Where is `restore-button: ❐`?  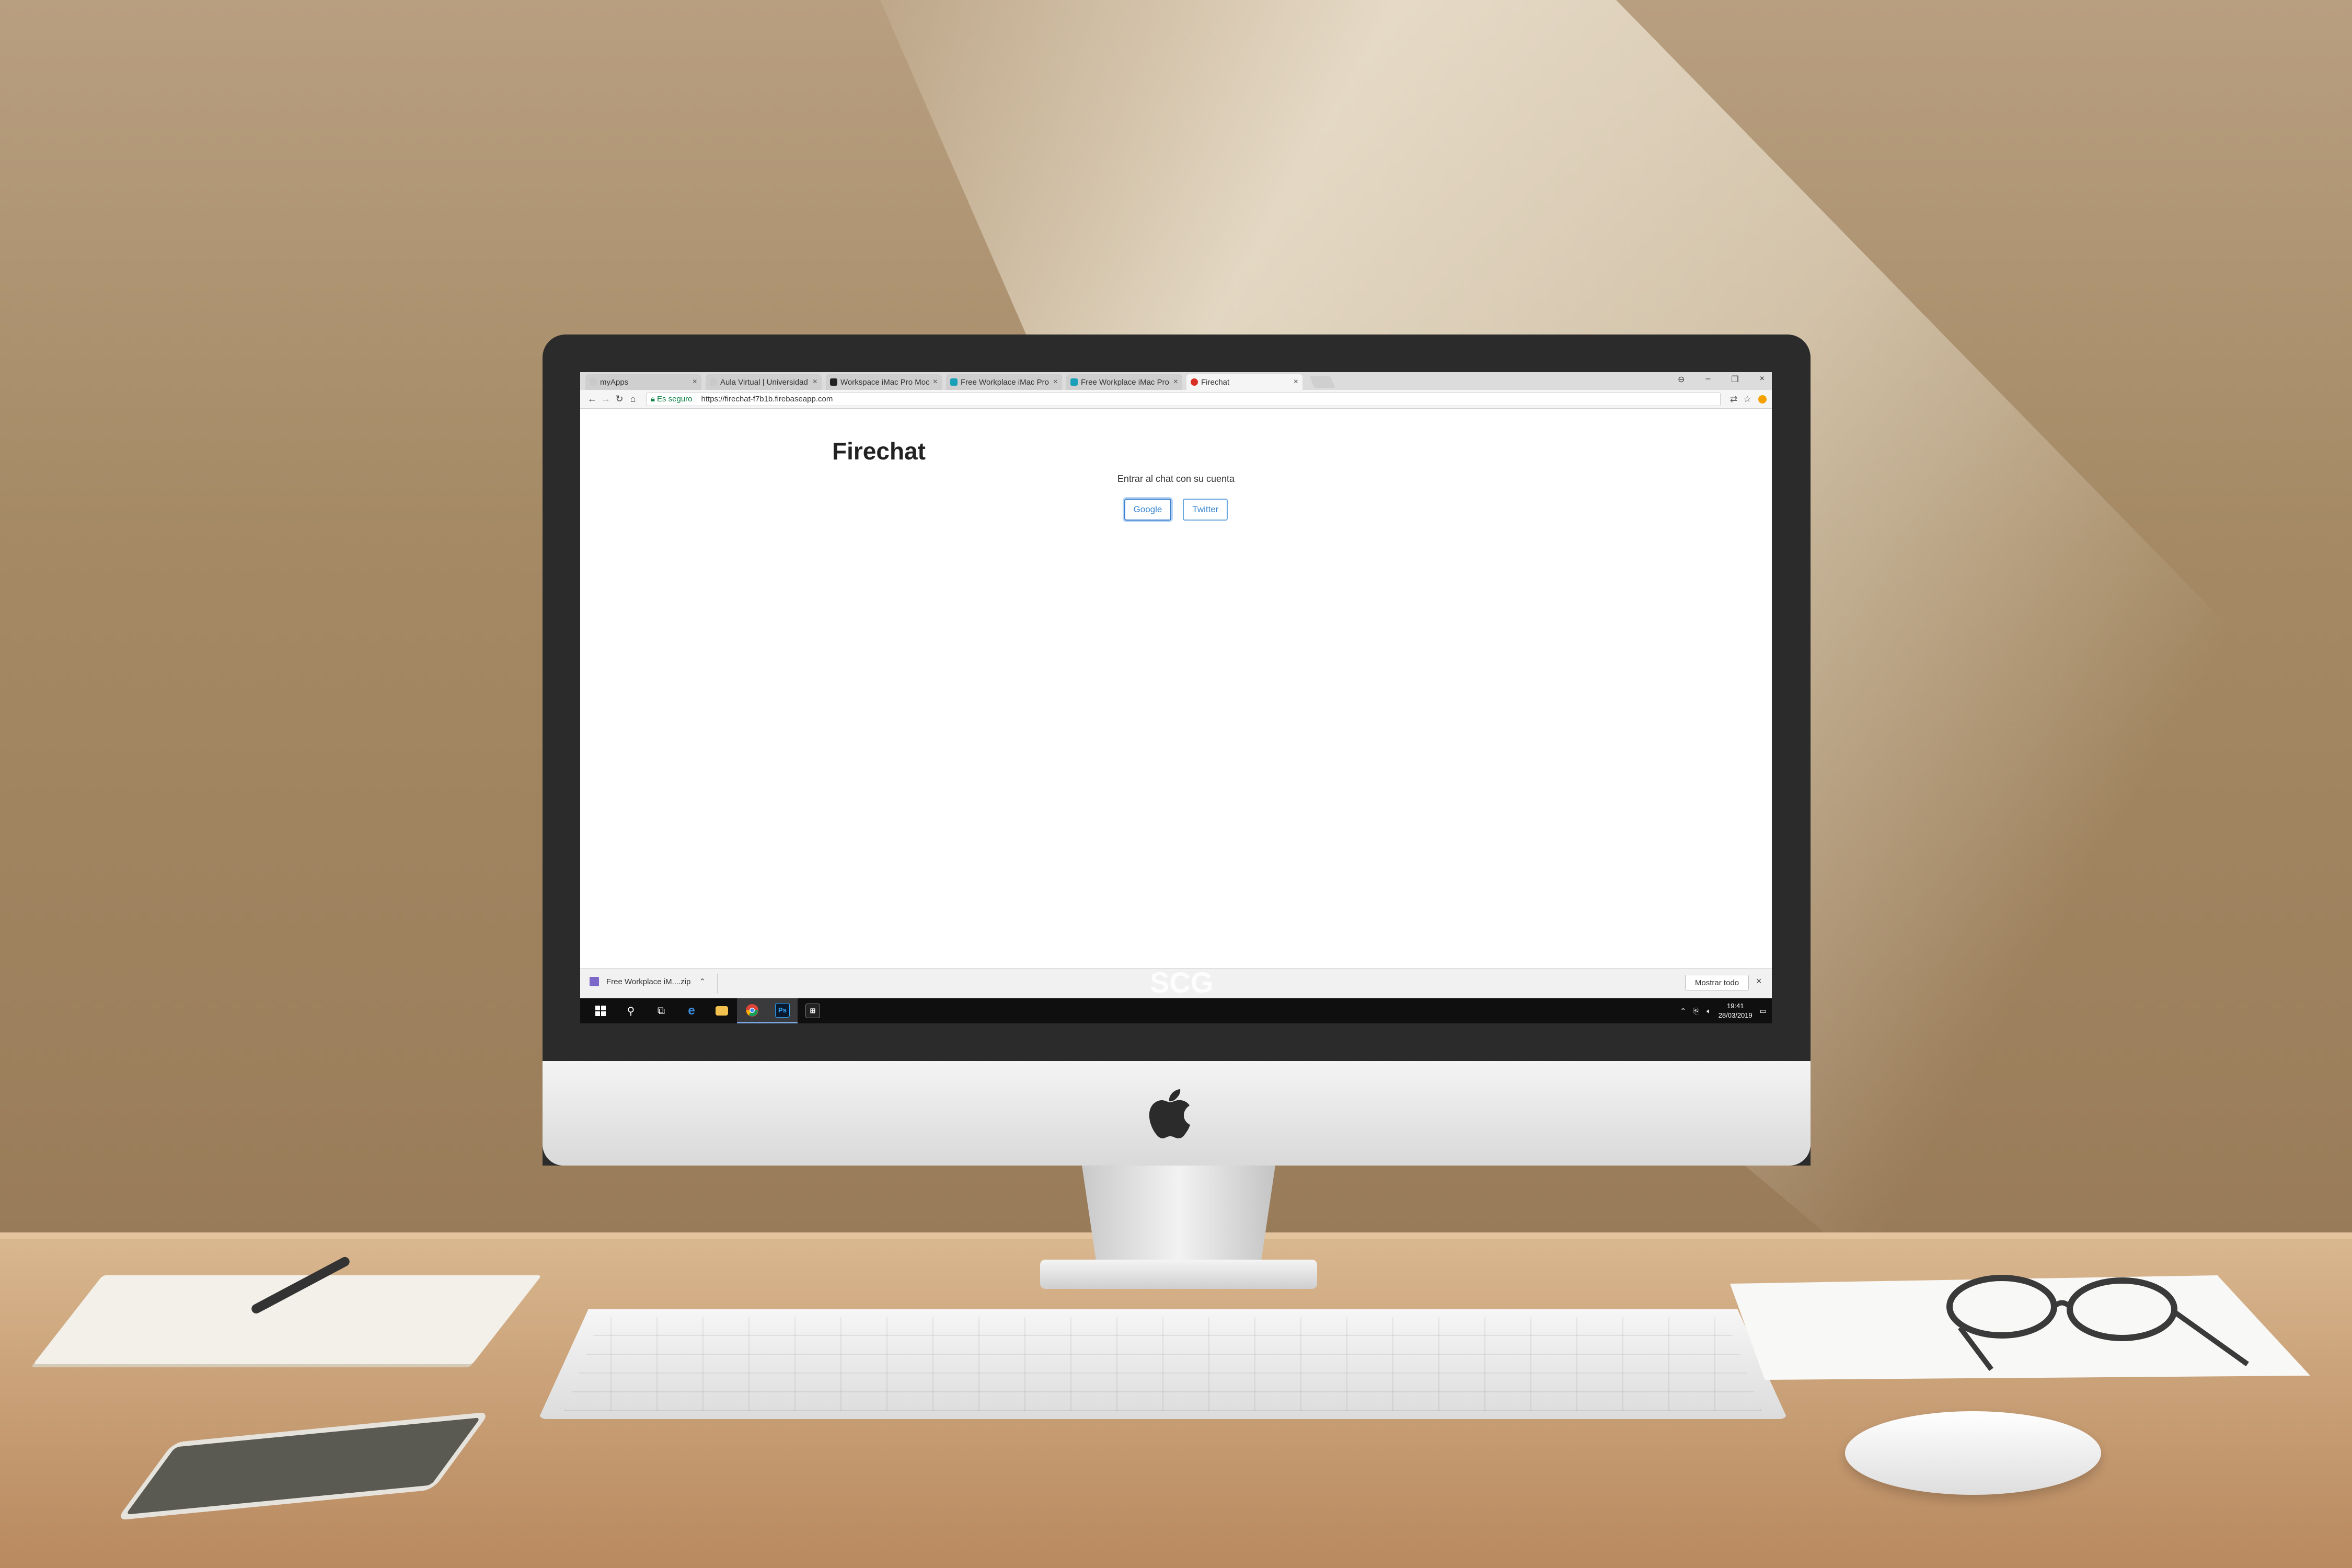
restore-button: ❐ is located at coordinates (1734, 379).